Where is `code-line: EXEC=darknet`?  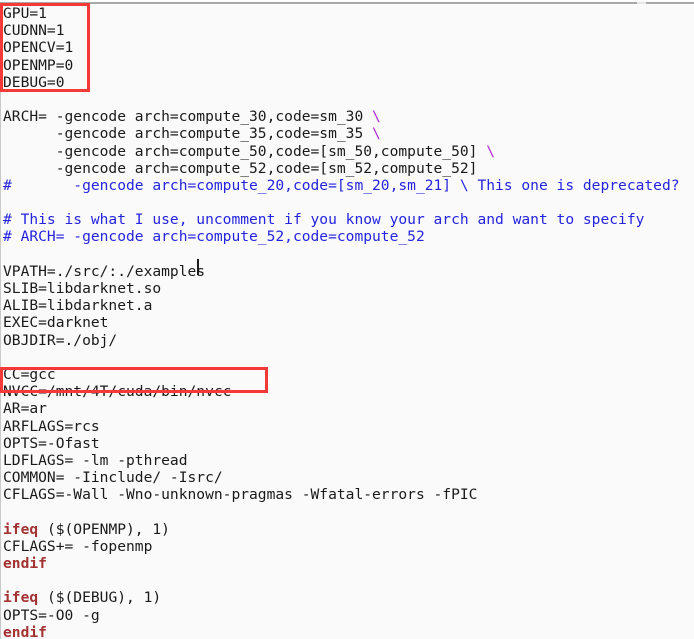
code-line: EXEC=darknet is located at coordinates (347, 322).